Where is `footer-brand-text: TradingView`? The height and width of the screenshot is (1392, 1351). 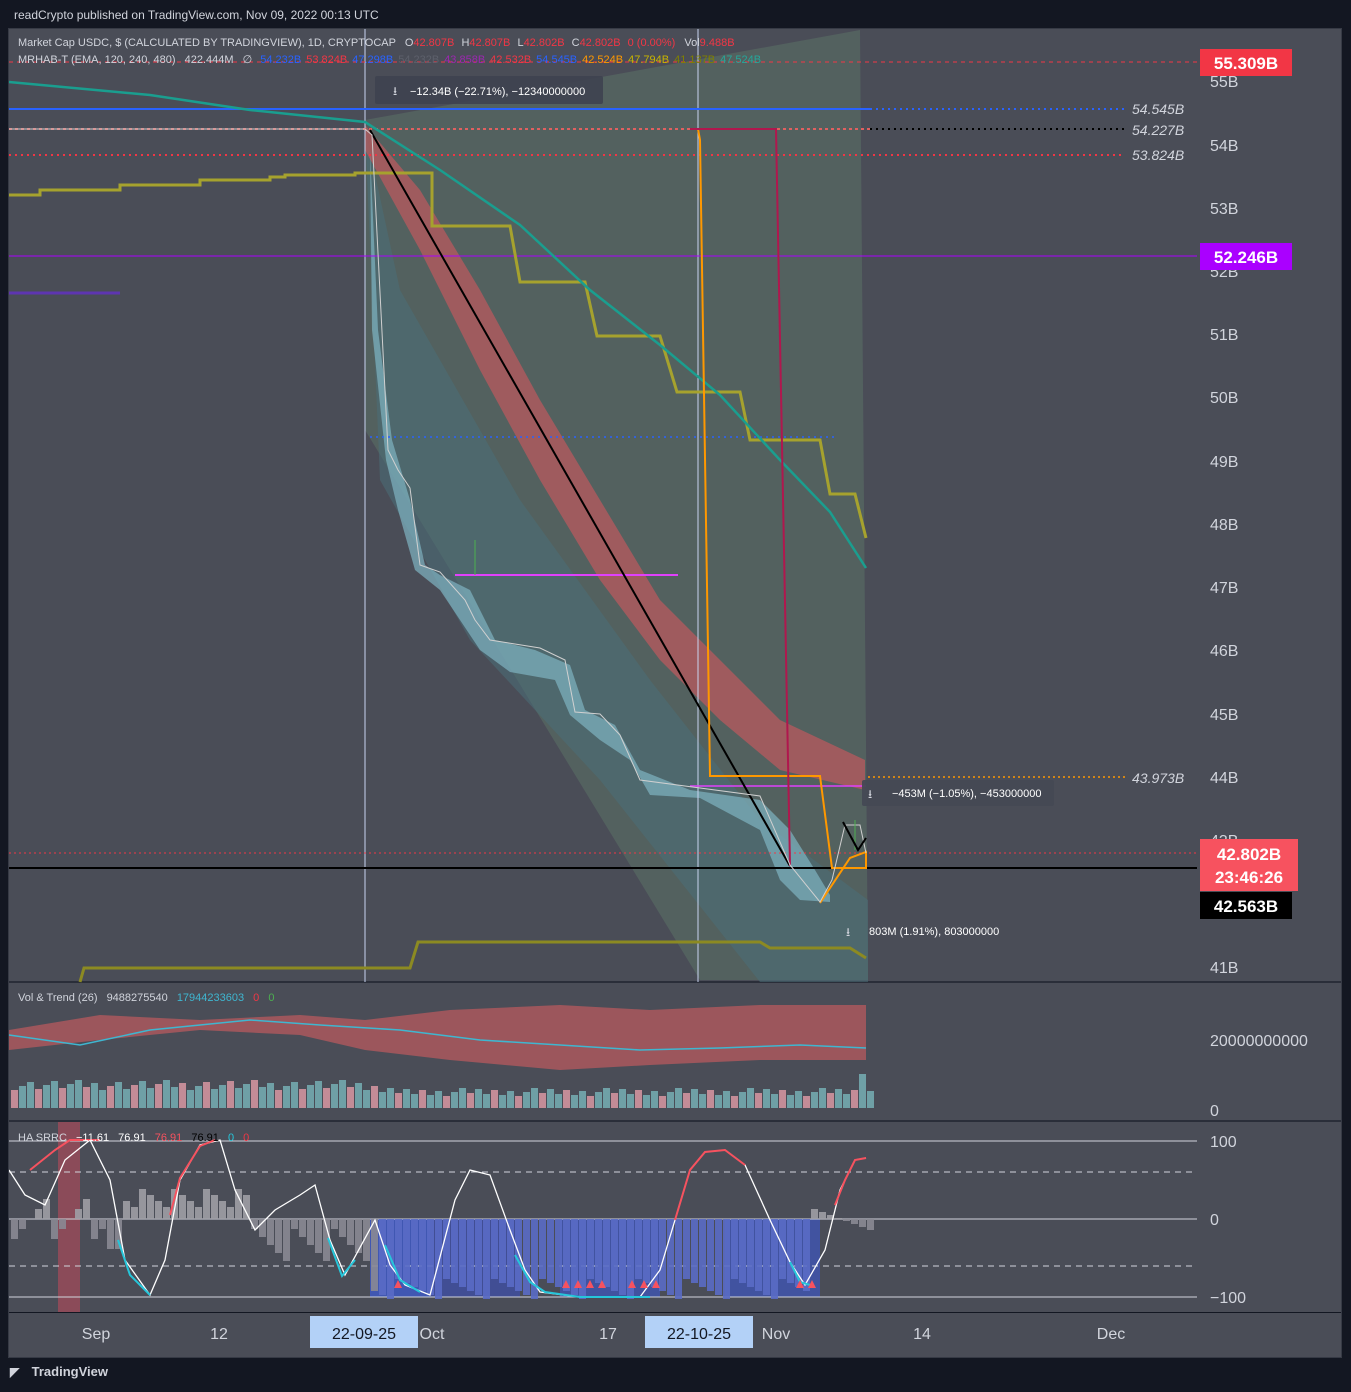
footer-brand-text: TradingView is located at coordinates (69, 1371).